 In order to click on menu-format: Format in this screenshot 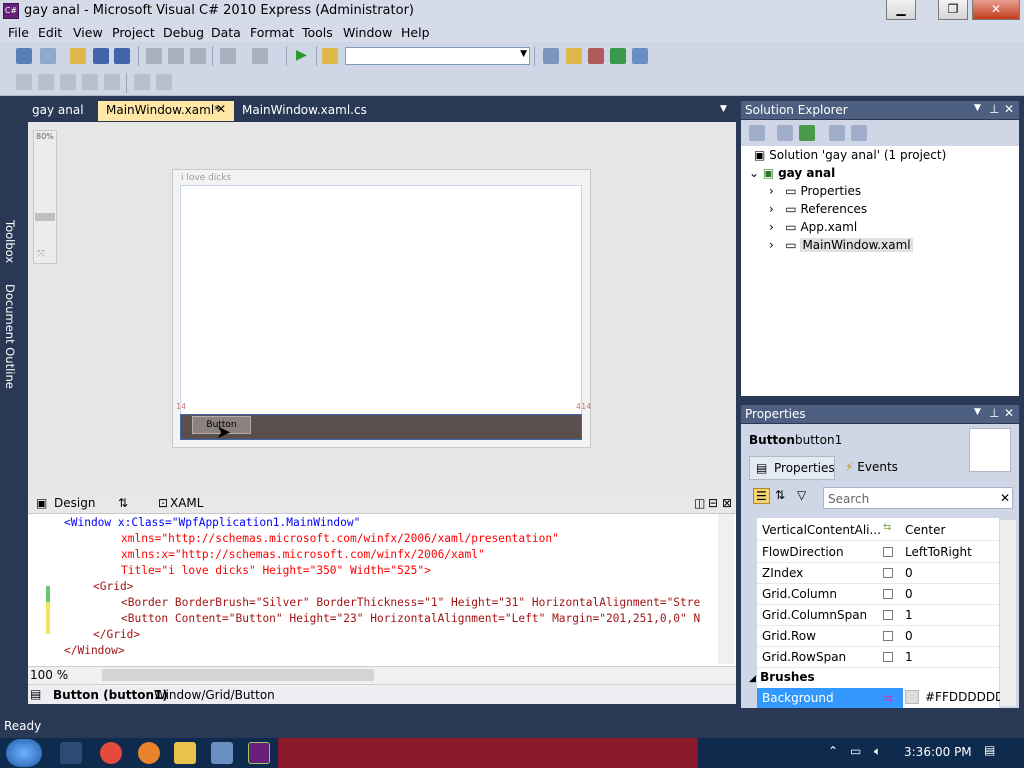, I will do `click(272, 32)`.